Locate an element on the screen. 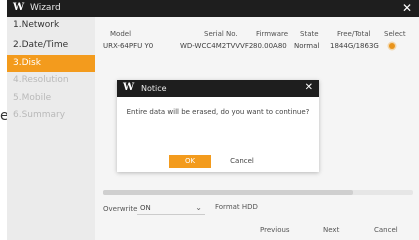 This screenshot has height=240, width=419. format-hdd-button: Format HDD is located at coordinates (236, 207).